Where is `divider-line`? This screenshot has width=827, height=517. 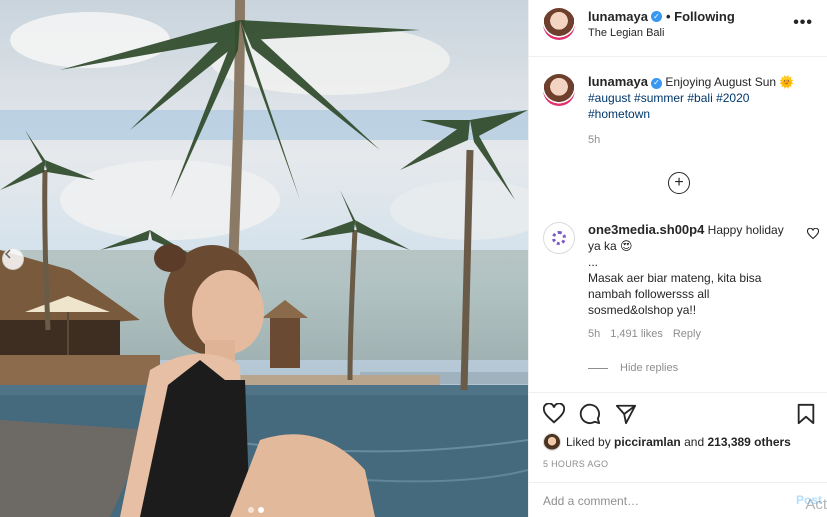 divider-line is located at coordinates (598, 368).